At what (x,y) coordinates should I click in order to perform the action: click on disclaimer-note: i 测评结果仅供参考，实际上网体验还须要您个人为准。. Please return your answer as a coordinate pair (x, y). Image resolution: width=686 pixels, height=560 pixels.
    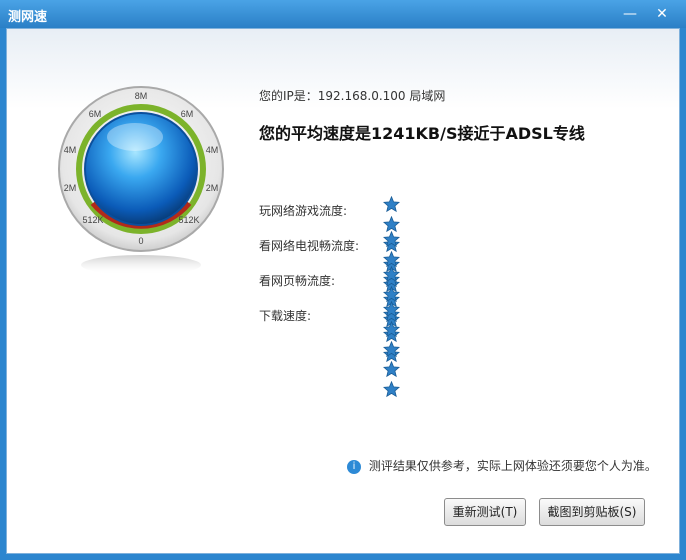
    Looking at the image, I should click on (502, 465).